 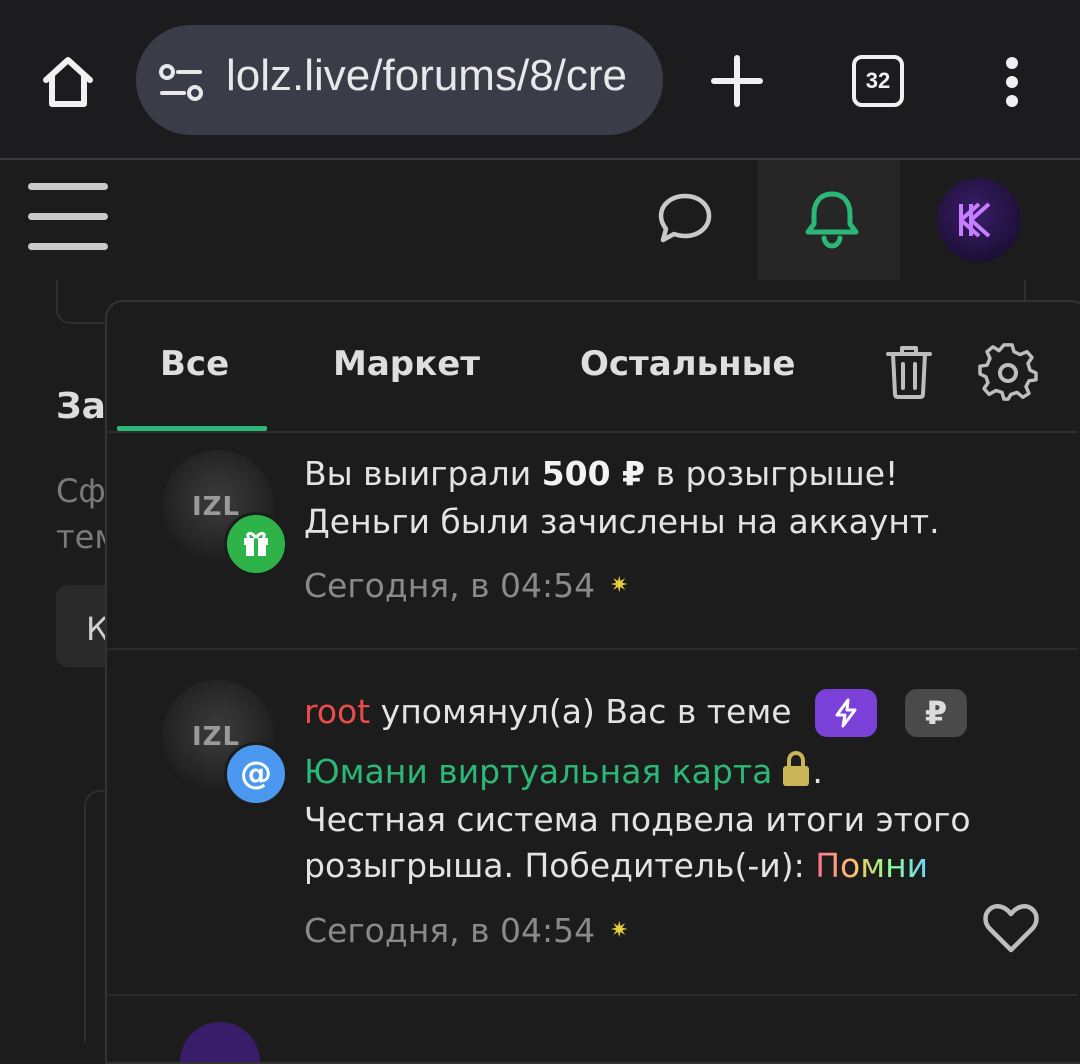 I want to click on heart-icon, so click(x=1011, y=928).